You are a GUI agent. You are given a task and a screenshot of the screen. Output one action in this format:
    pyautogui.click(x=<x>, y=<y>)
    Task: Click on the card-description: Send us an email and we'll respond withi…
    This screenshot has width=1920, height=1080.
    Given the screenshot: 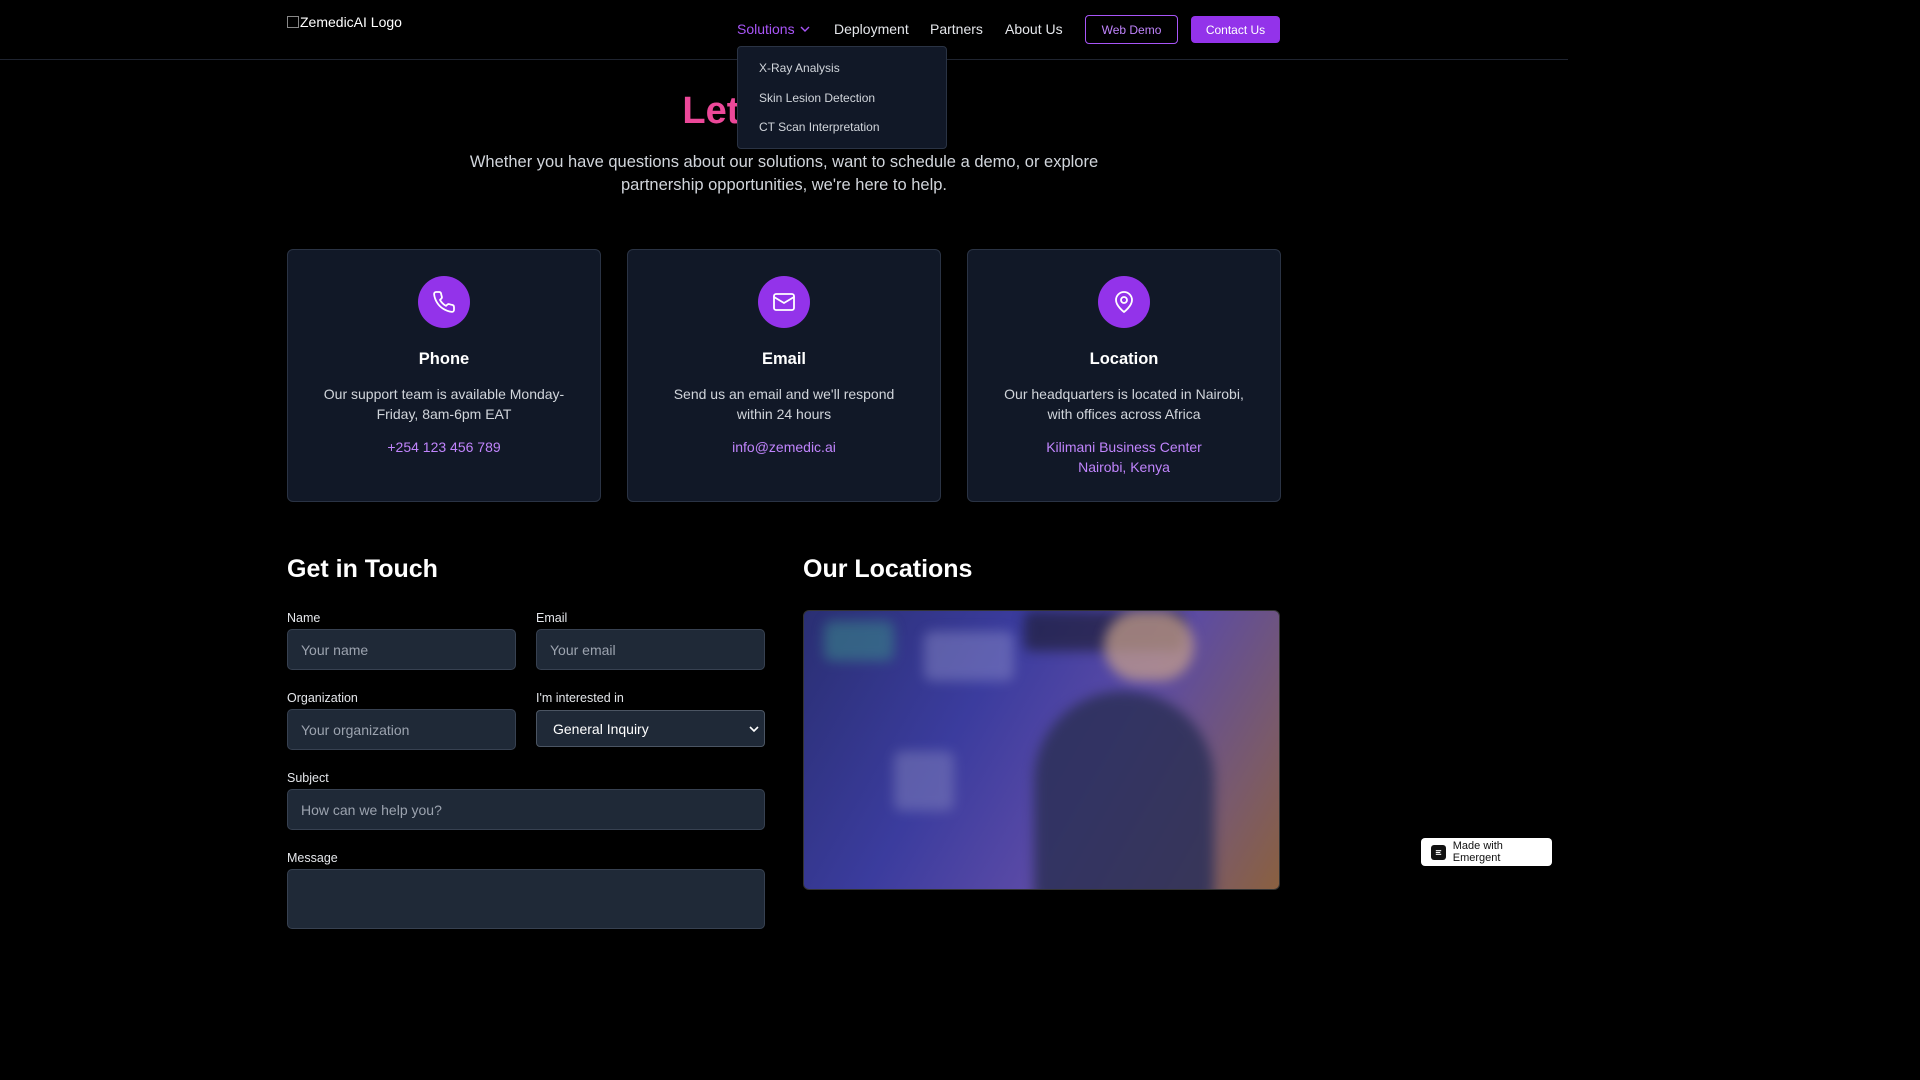 What is the action you would take?
    pyautogui.click(x=784, y=404)
    